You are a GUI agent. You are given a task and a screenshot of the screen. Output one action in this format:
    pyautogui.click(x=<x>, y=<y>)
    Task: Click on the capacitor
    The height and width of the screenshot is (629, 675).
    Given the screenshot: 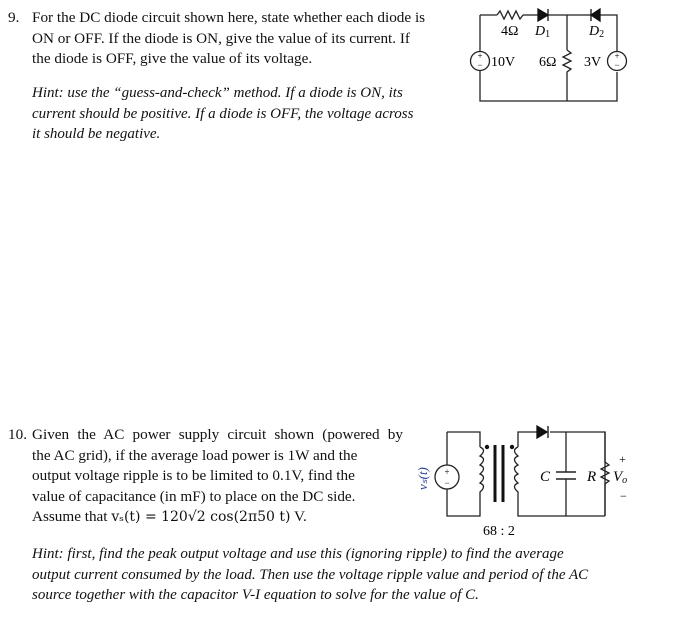 What is the action you would take?
    pyautogui.click(x=566, y=475)
    